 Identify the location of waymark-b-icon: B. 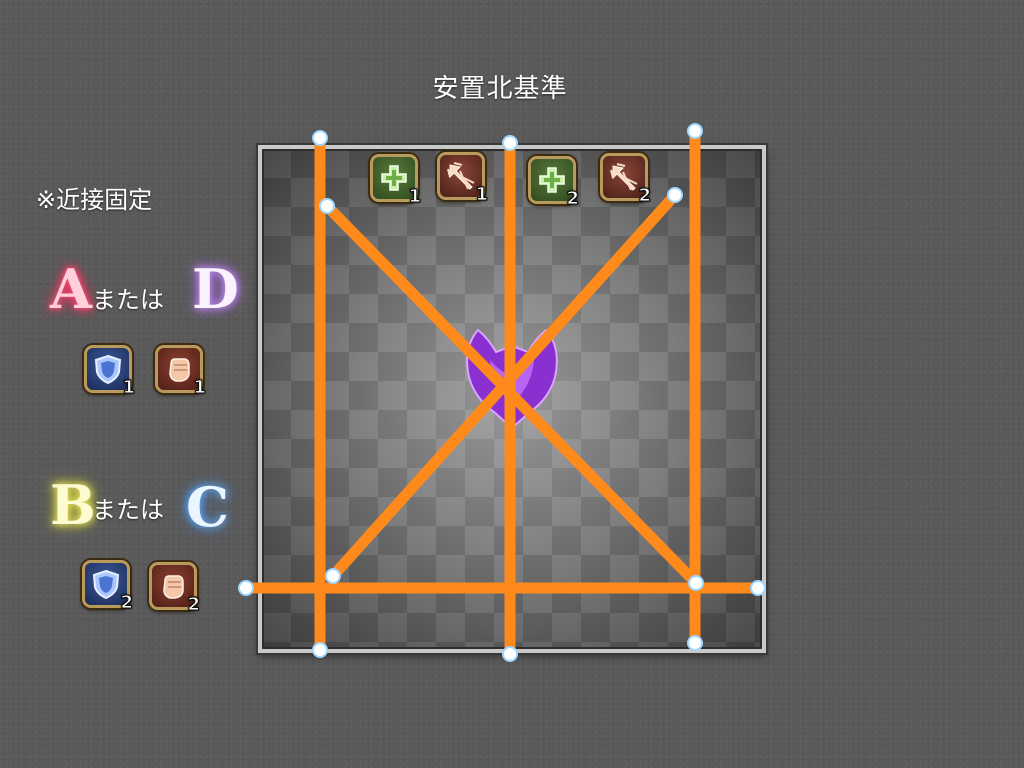
(73, 505).